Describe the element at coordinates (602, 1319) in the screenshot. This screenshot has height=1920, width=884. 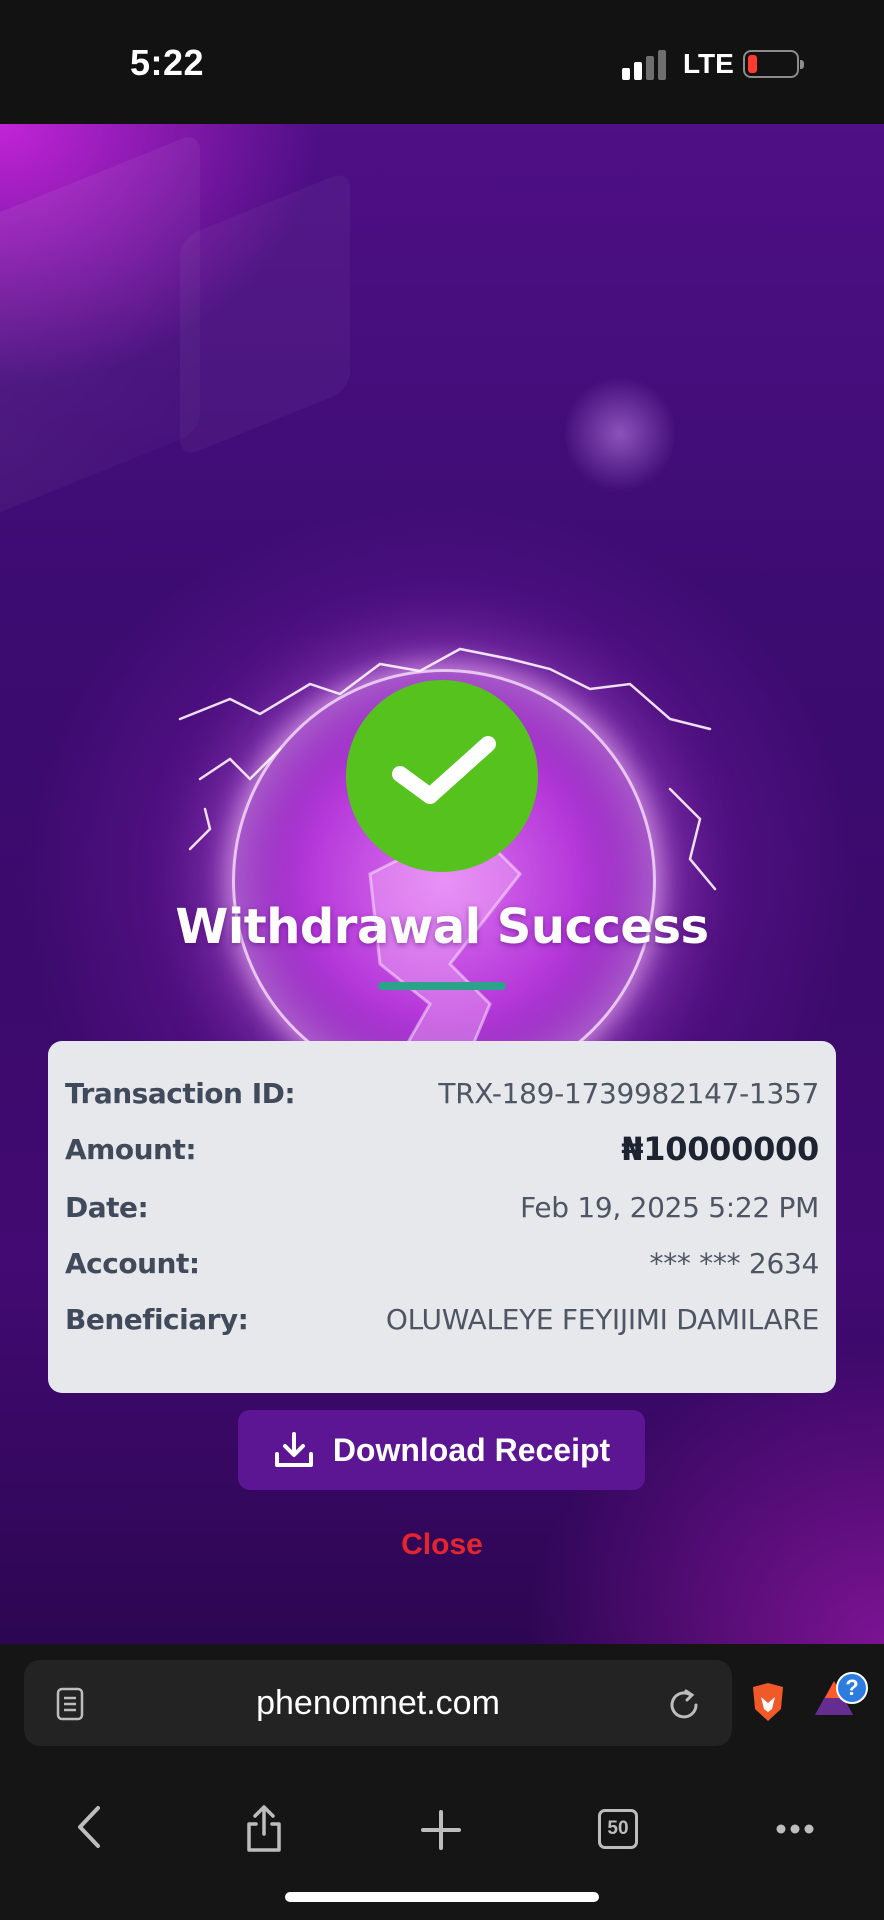
I see `beneficiary-value: OLUWALEYE FEYIJIMI DAMILARE` at that location.